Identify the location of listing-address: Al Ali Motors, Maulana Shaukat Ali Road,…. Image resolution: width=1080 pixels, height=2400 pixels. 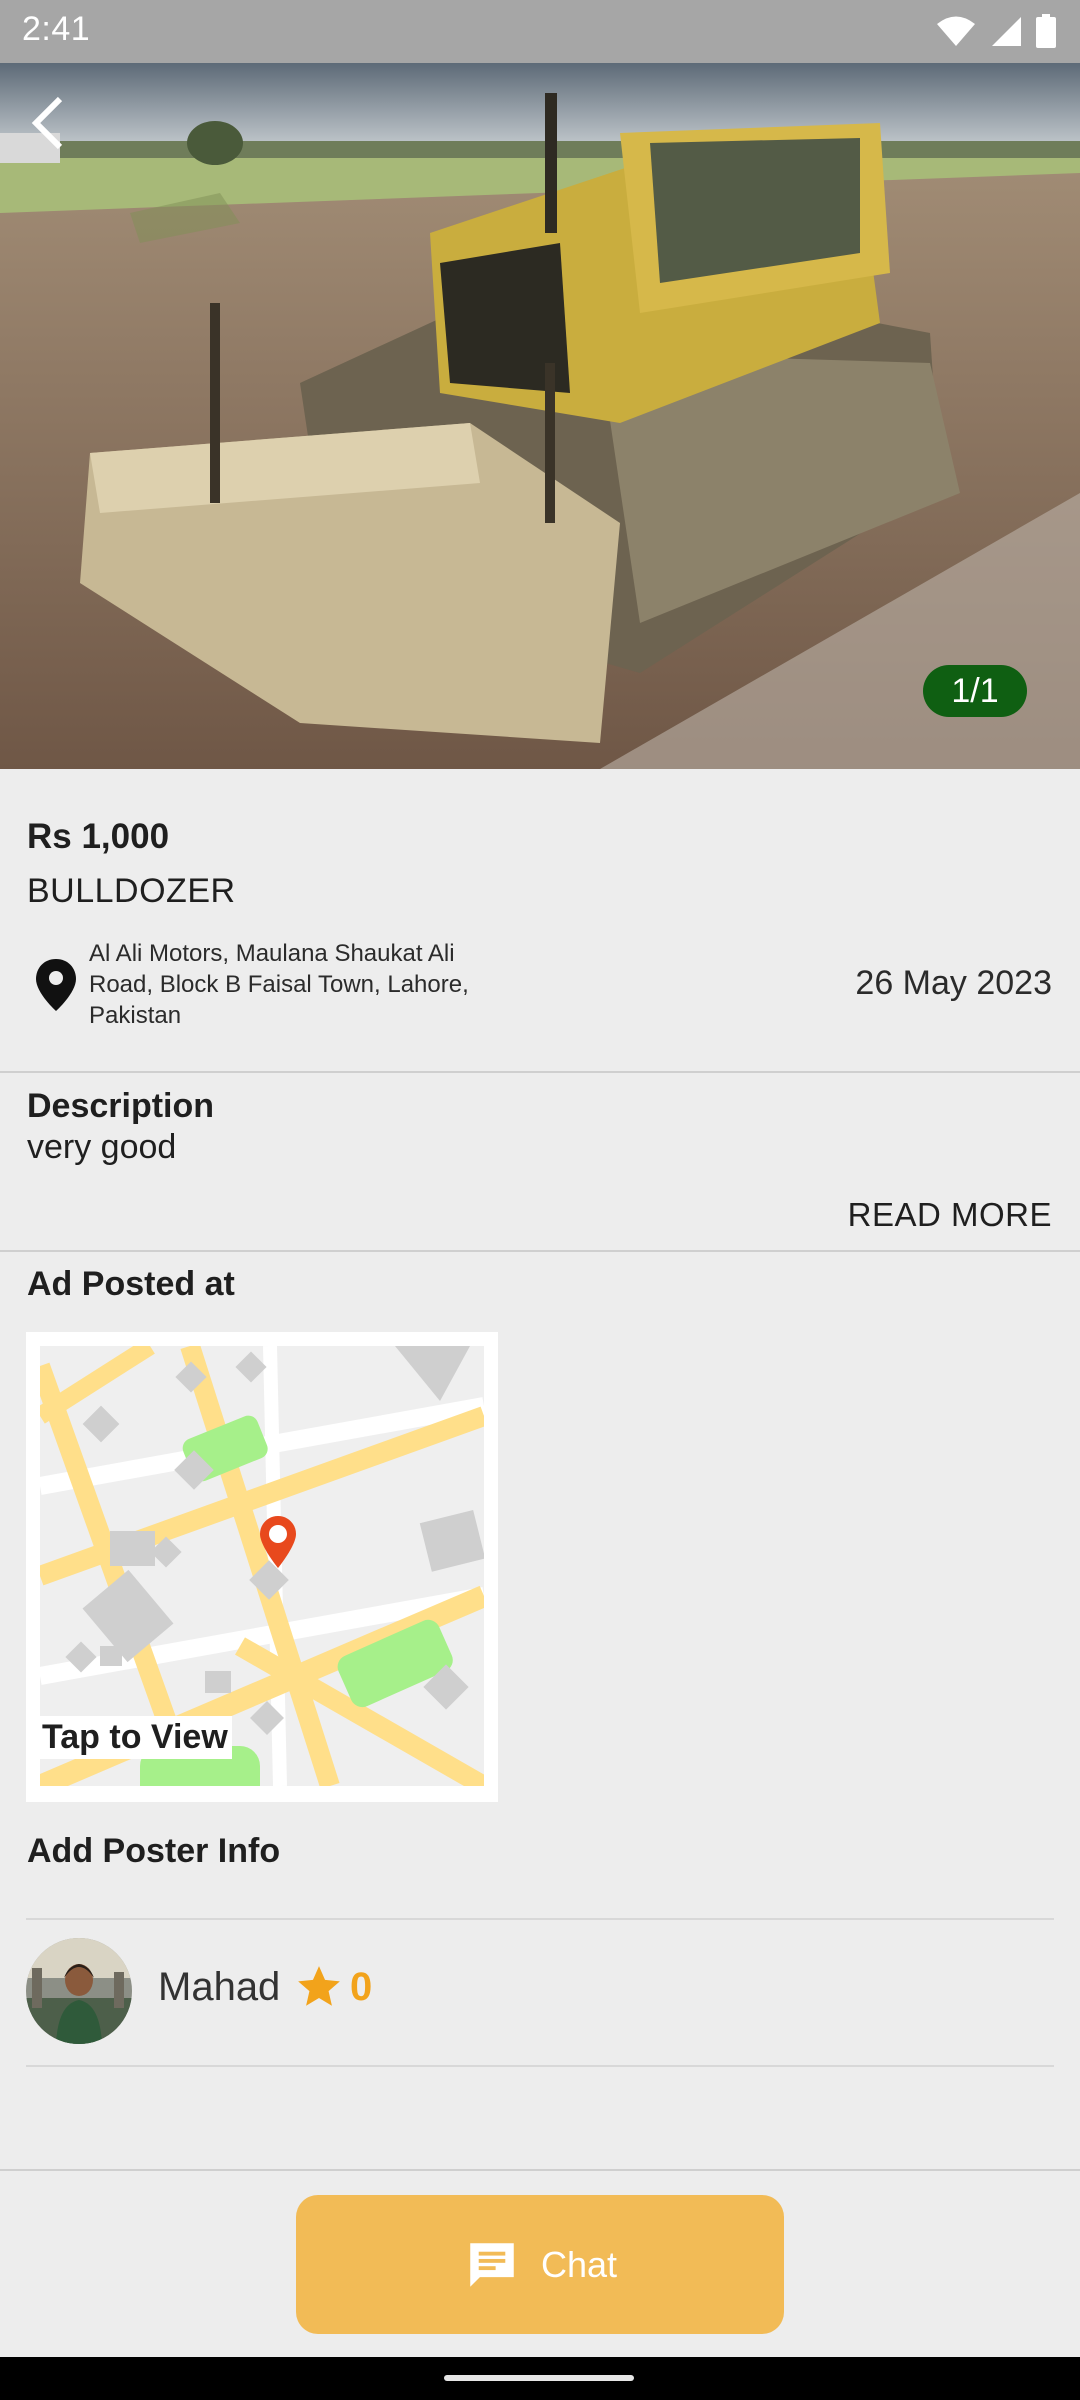
(279, 984).